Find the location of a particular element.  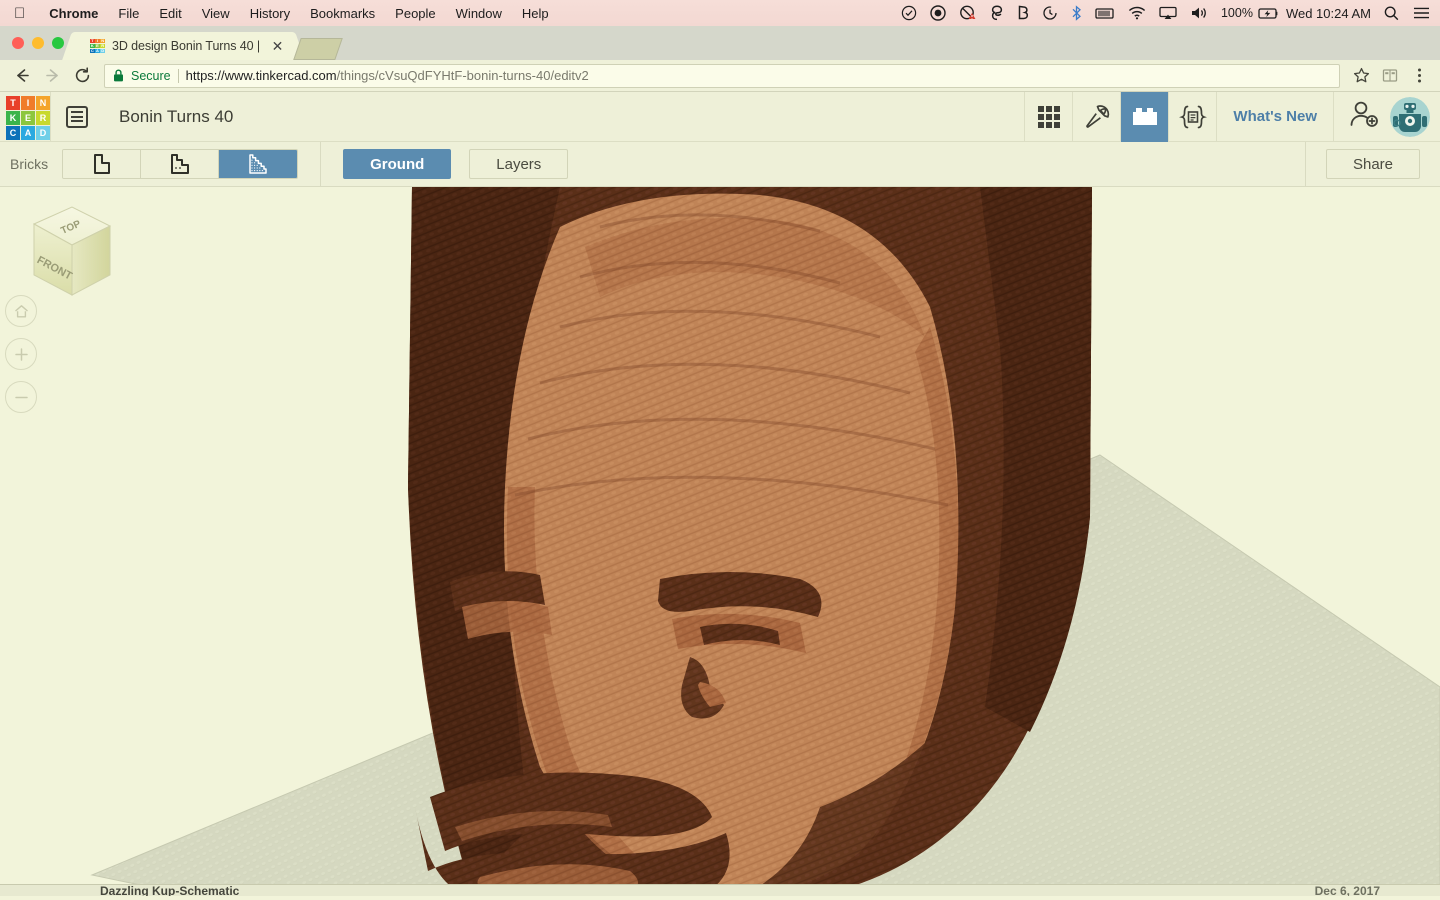

security-status-label: Secure is located at coordinates (151, 75).